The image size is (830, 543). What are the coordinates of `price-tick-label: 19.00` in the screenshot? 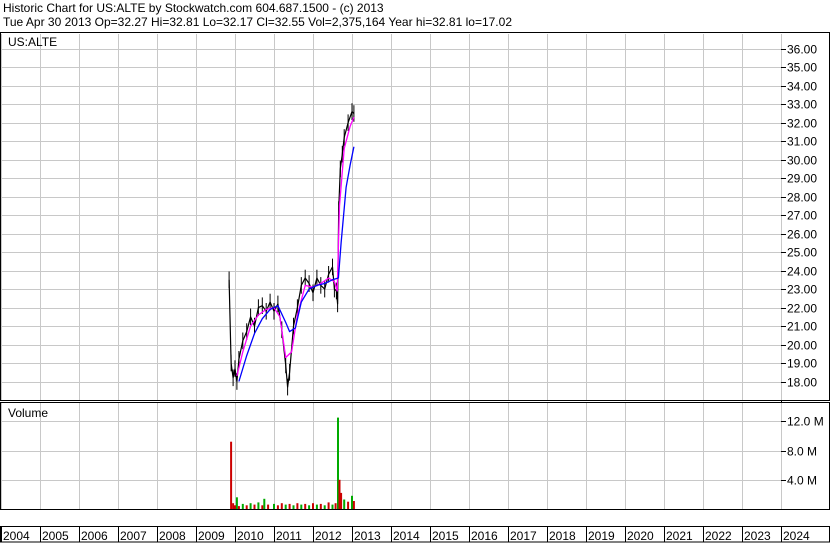 It's located at (802, 364).